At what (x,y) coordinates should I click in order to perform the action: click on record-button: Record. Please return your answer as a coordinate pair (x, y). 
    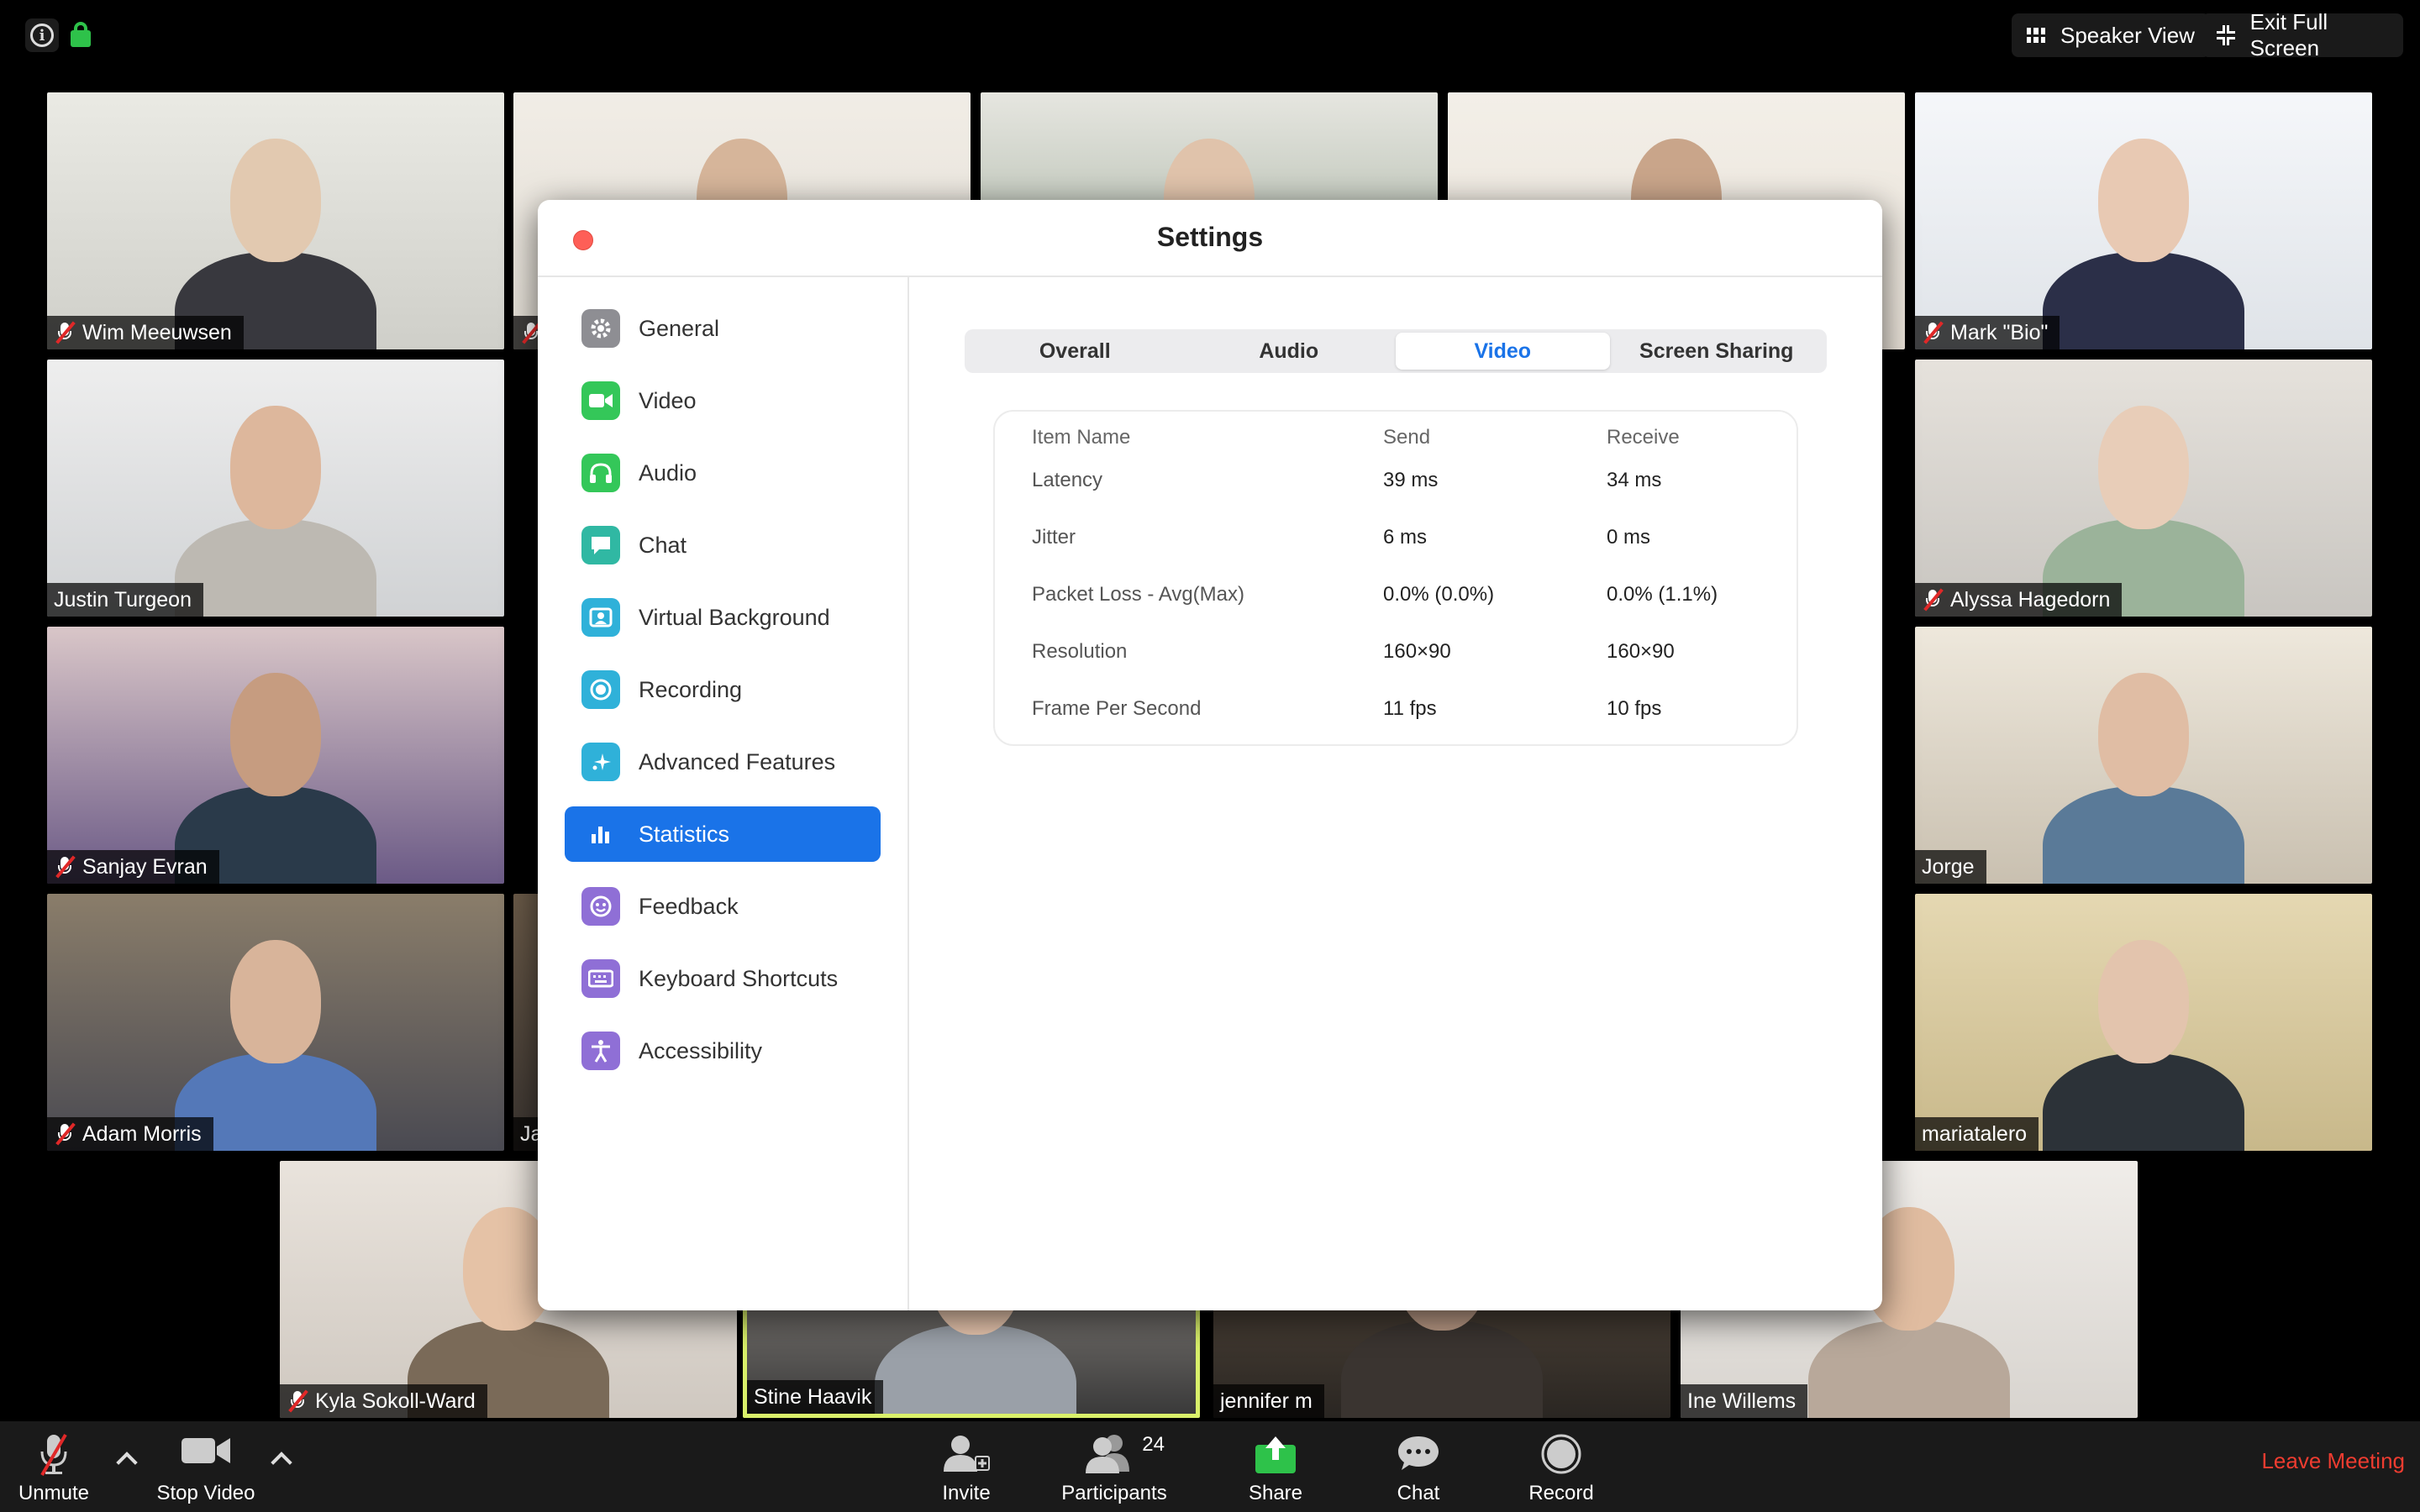
    Looking at the image, I should click on (1561, 1466).